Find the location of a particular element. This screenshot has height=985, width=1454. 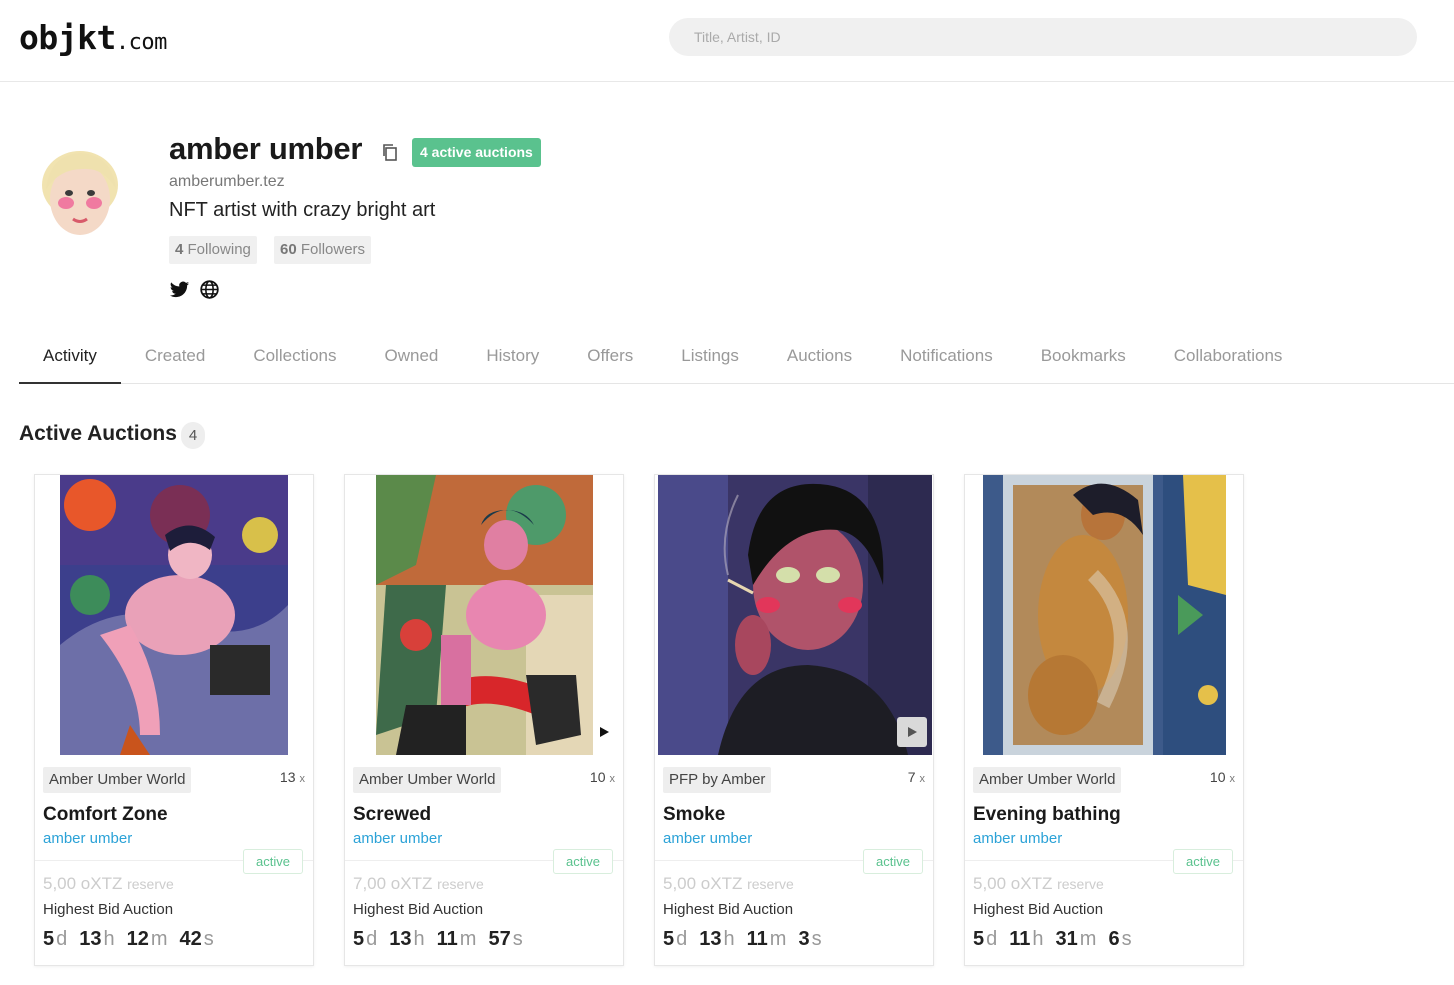

artwork-title: Comfort Zone is located at coordinates (105, 815).